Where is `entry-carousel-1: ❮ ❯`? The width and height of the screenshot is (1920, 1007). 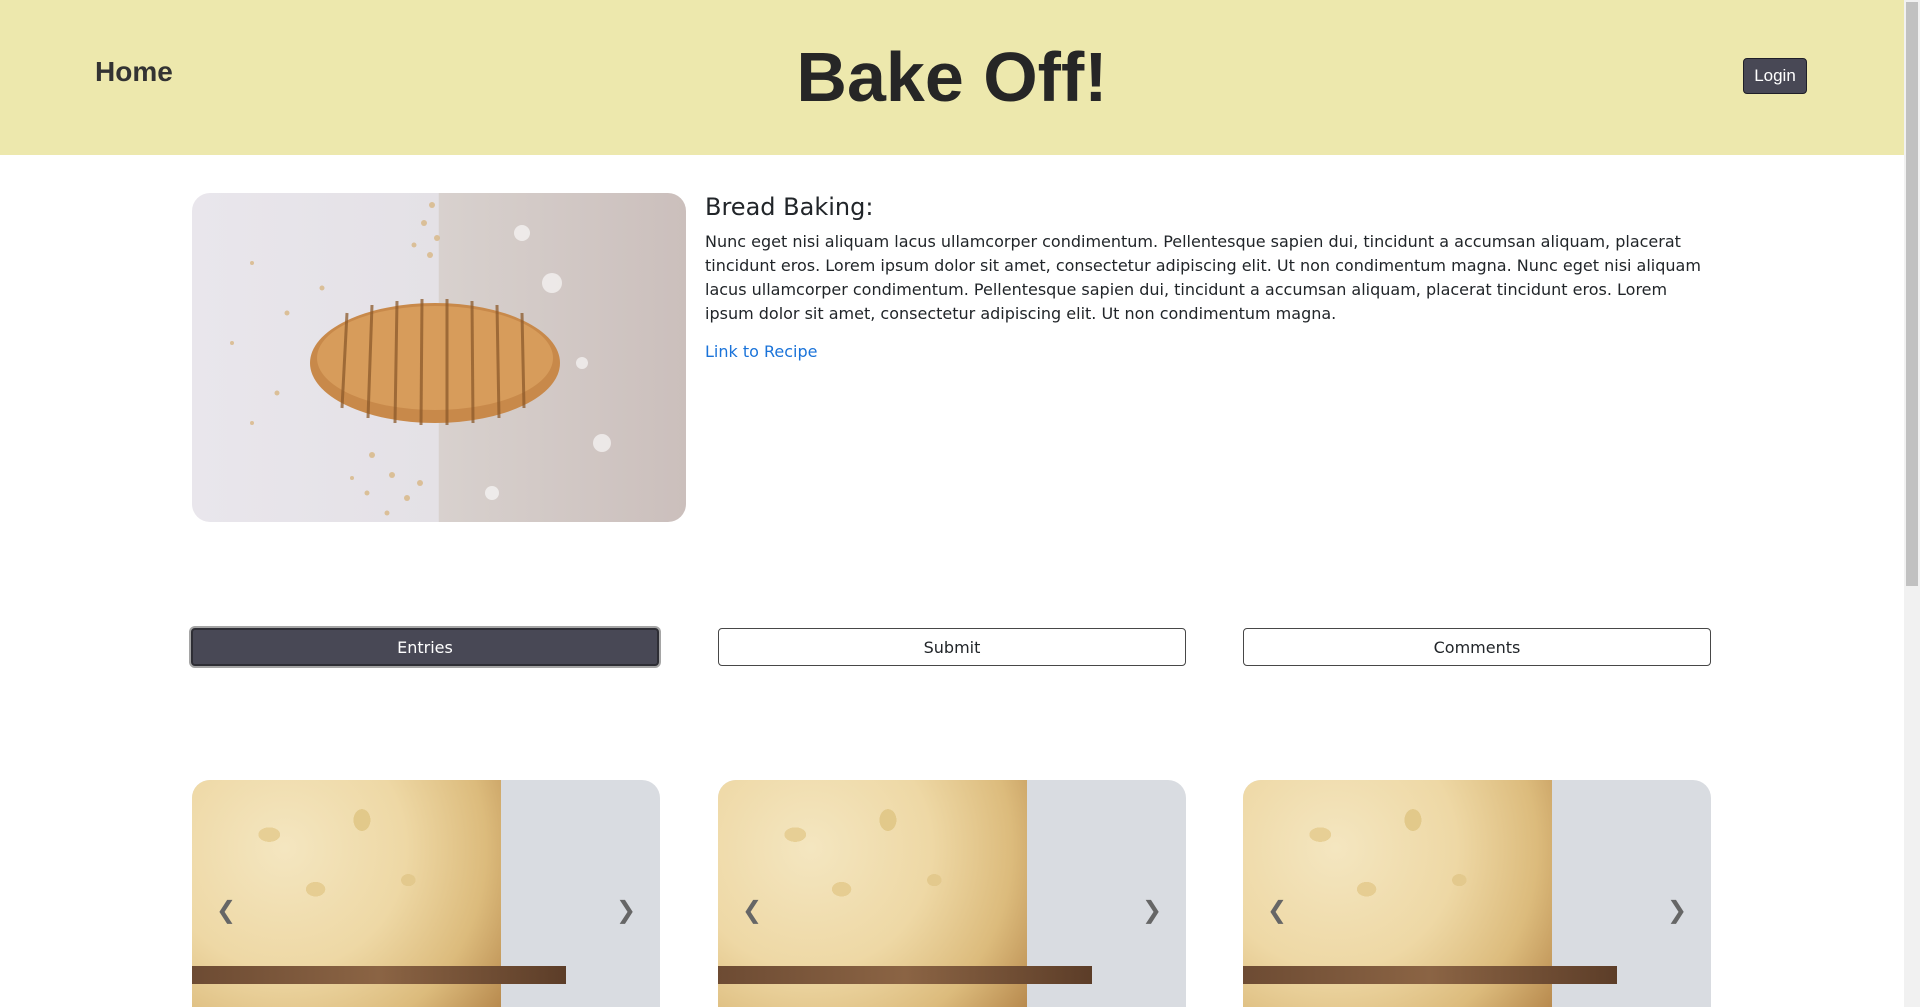
entry-carousel-1: ❮ ❯ is located at coordinates (426, 893).